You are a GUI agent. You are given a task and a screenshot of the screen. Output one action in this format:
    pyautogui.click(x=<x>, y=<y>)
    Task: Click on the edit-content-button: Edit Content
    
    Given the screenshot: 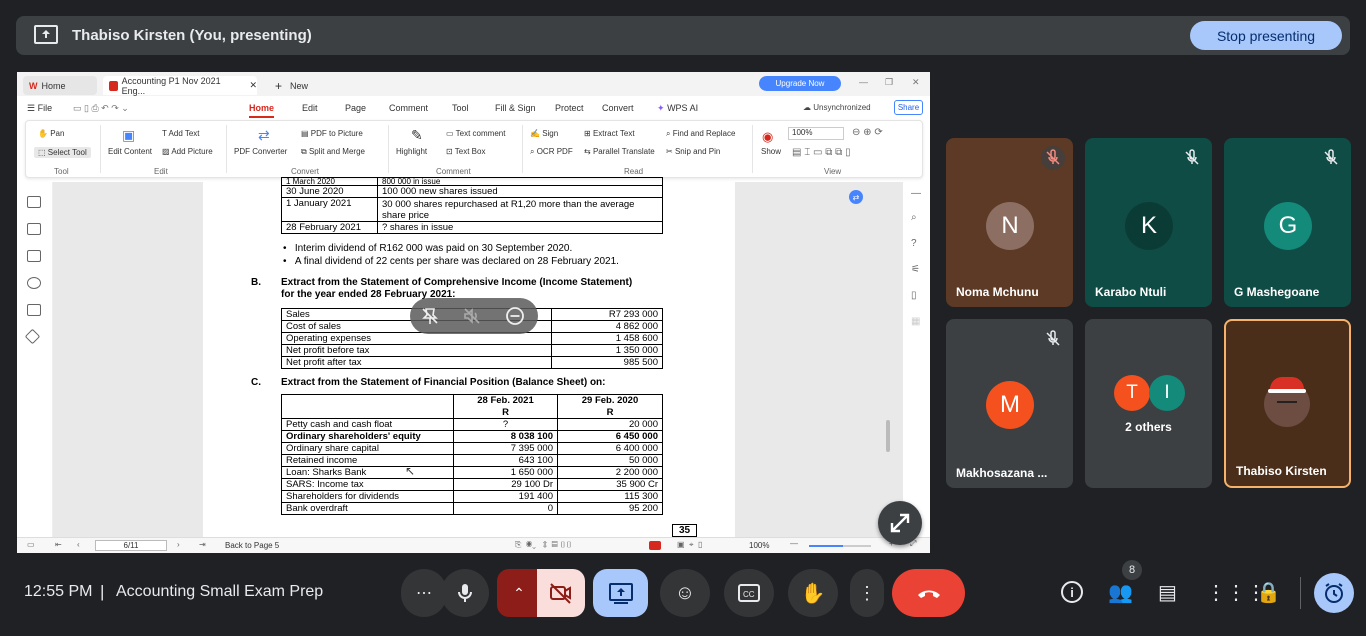 What is the action you would take?
    pyautogui.click(x=130, y=151)
    